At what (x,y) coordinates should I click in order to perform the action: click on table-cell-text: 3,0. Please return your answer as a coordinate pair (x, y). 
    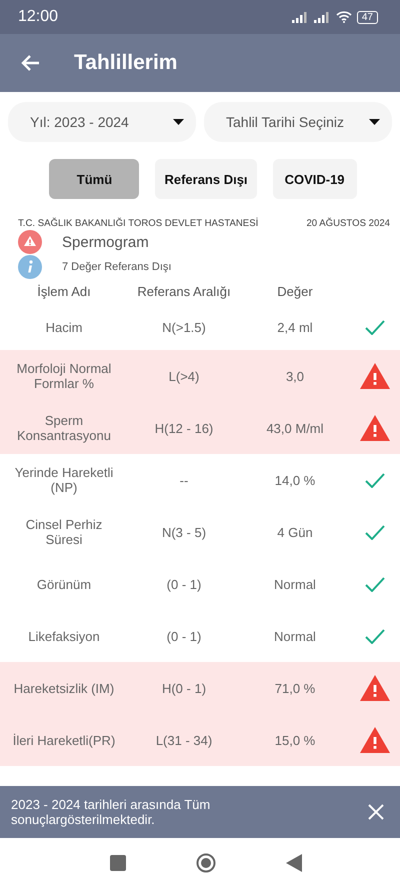
    Looking at the image, I should click on (295, 376).